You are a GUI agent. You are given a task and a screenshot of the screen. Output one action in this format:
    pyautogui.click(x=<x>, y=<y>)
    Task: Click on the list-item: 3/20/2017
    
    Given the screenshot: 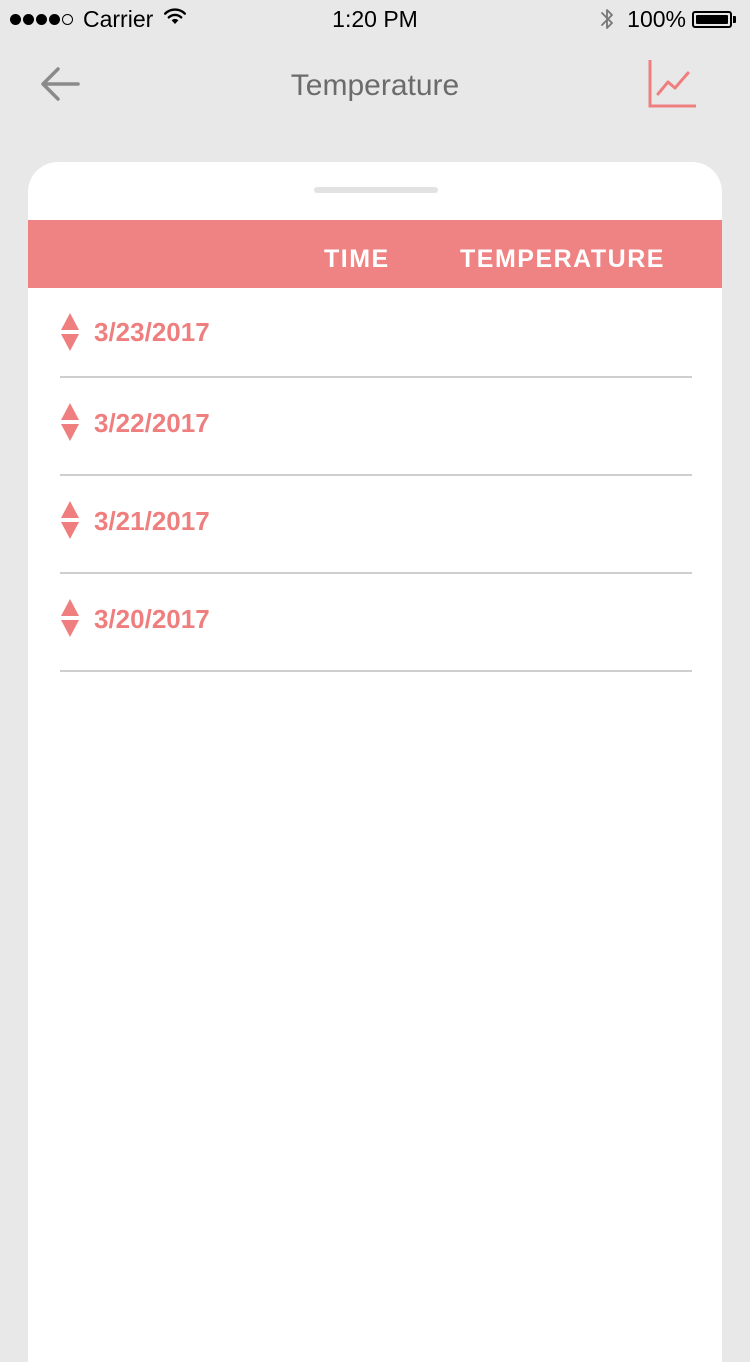 What is the action you would take?
    pyautogui.click(x=376, y=623)
    